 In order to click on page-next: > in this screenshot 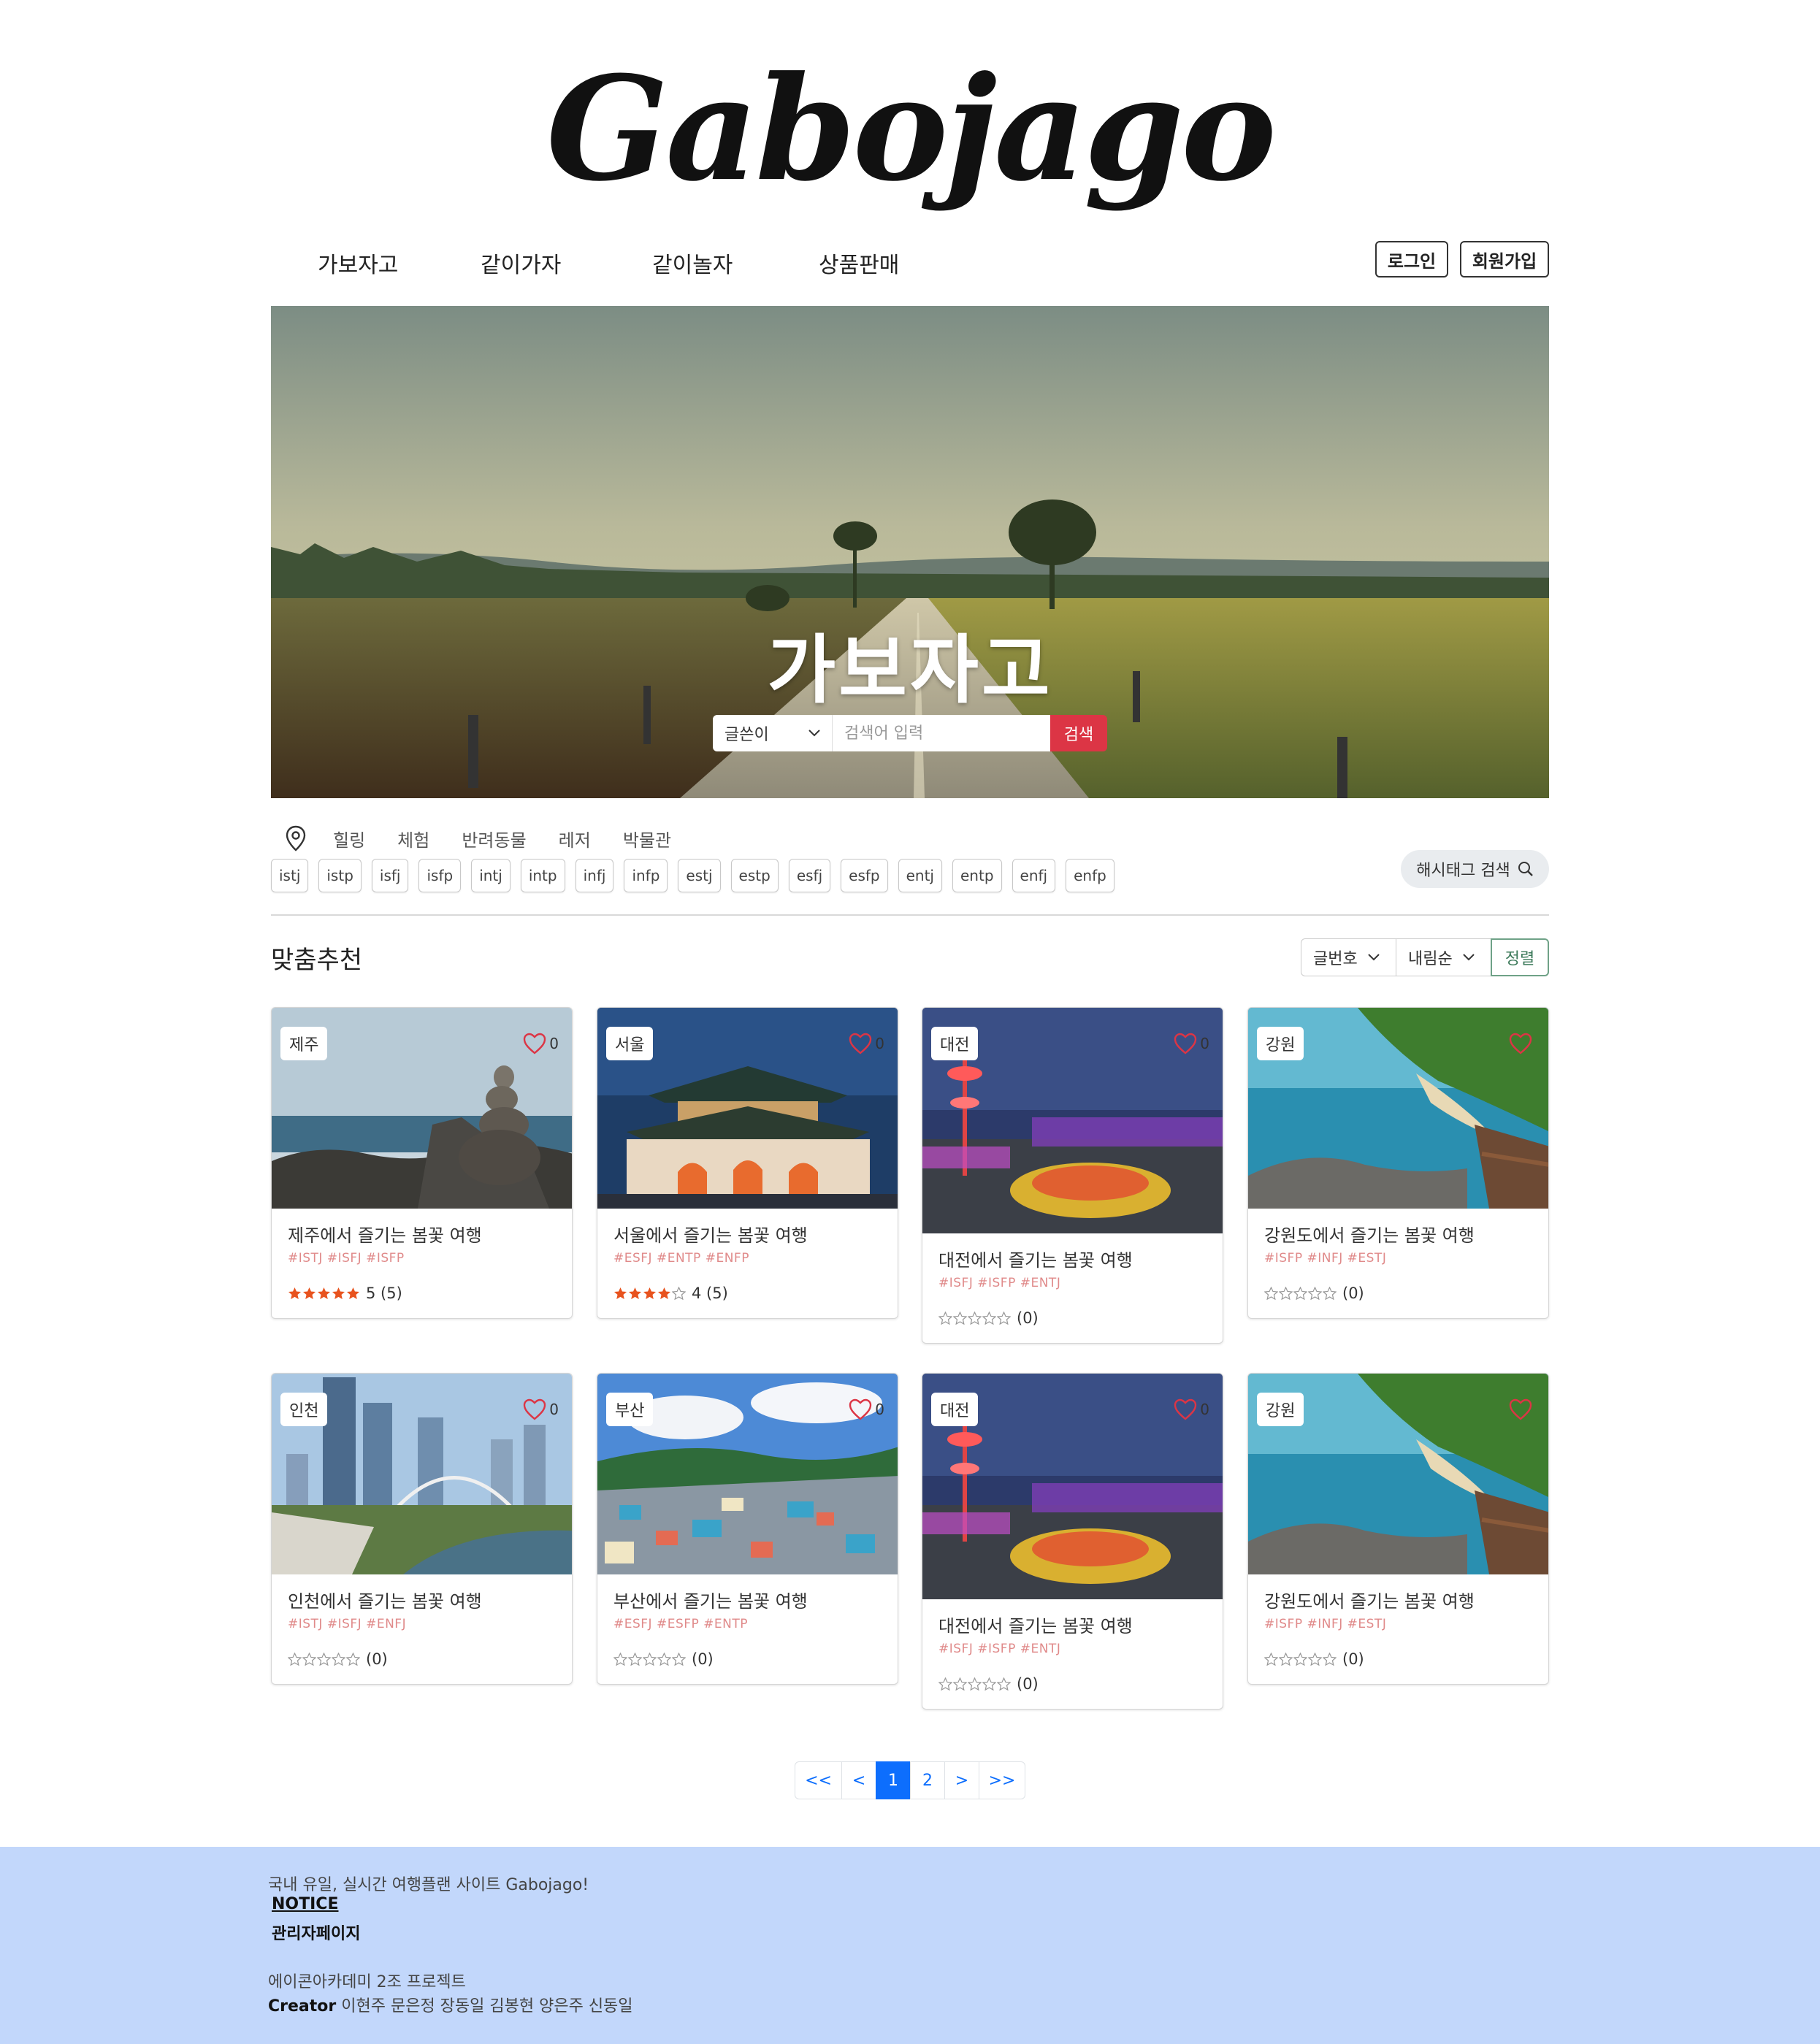, I will do `click(961, 1780)`.